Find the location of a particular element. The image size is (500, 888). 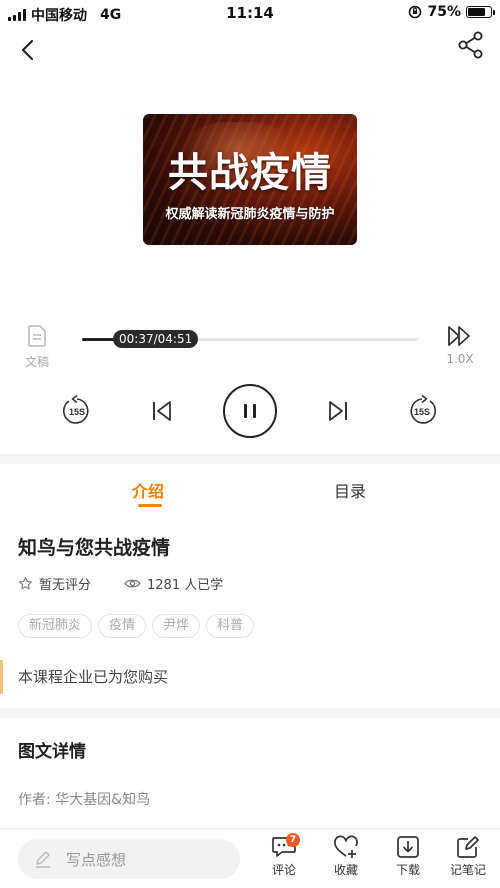

pause-icon is located at coordinates (250, 411).